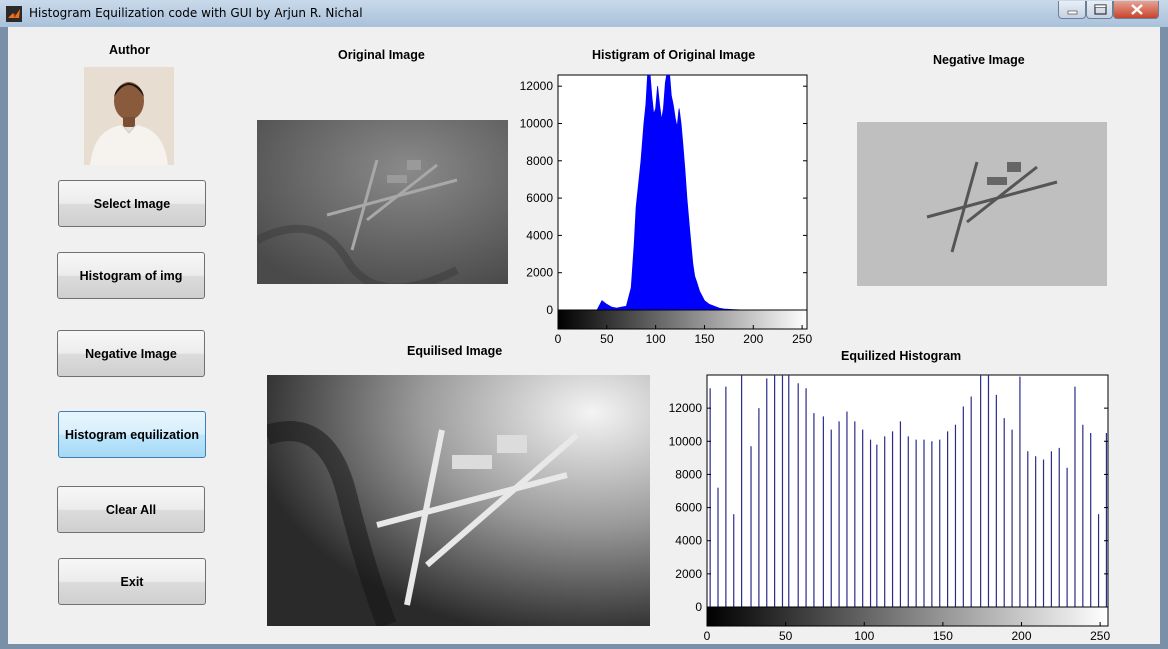  I want to click on minimize-icon, so click(1072, 12).